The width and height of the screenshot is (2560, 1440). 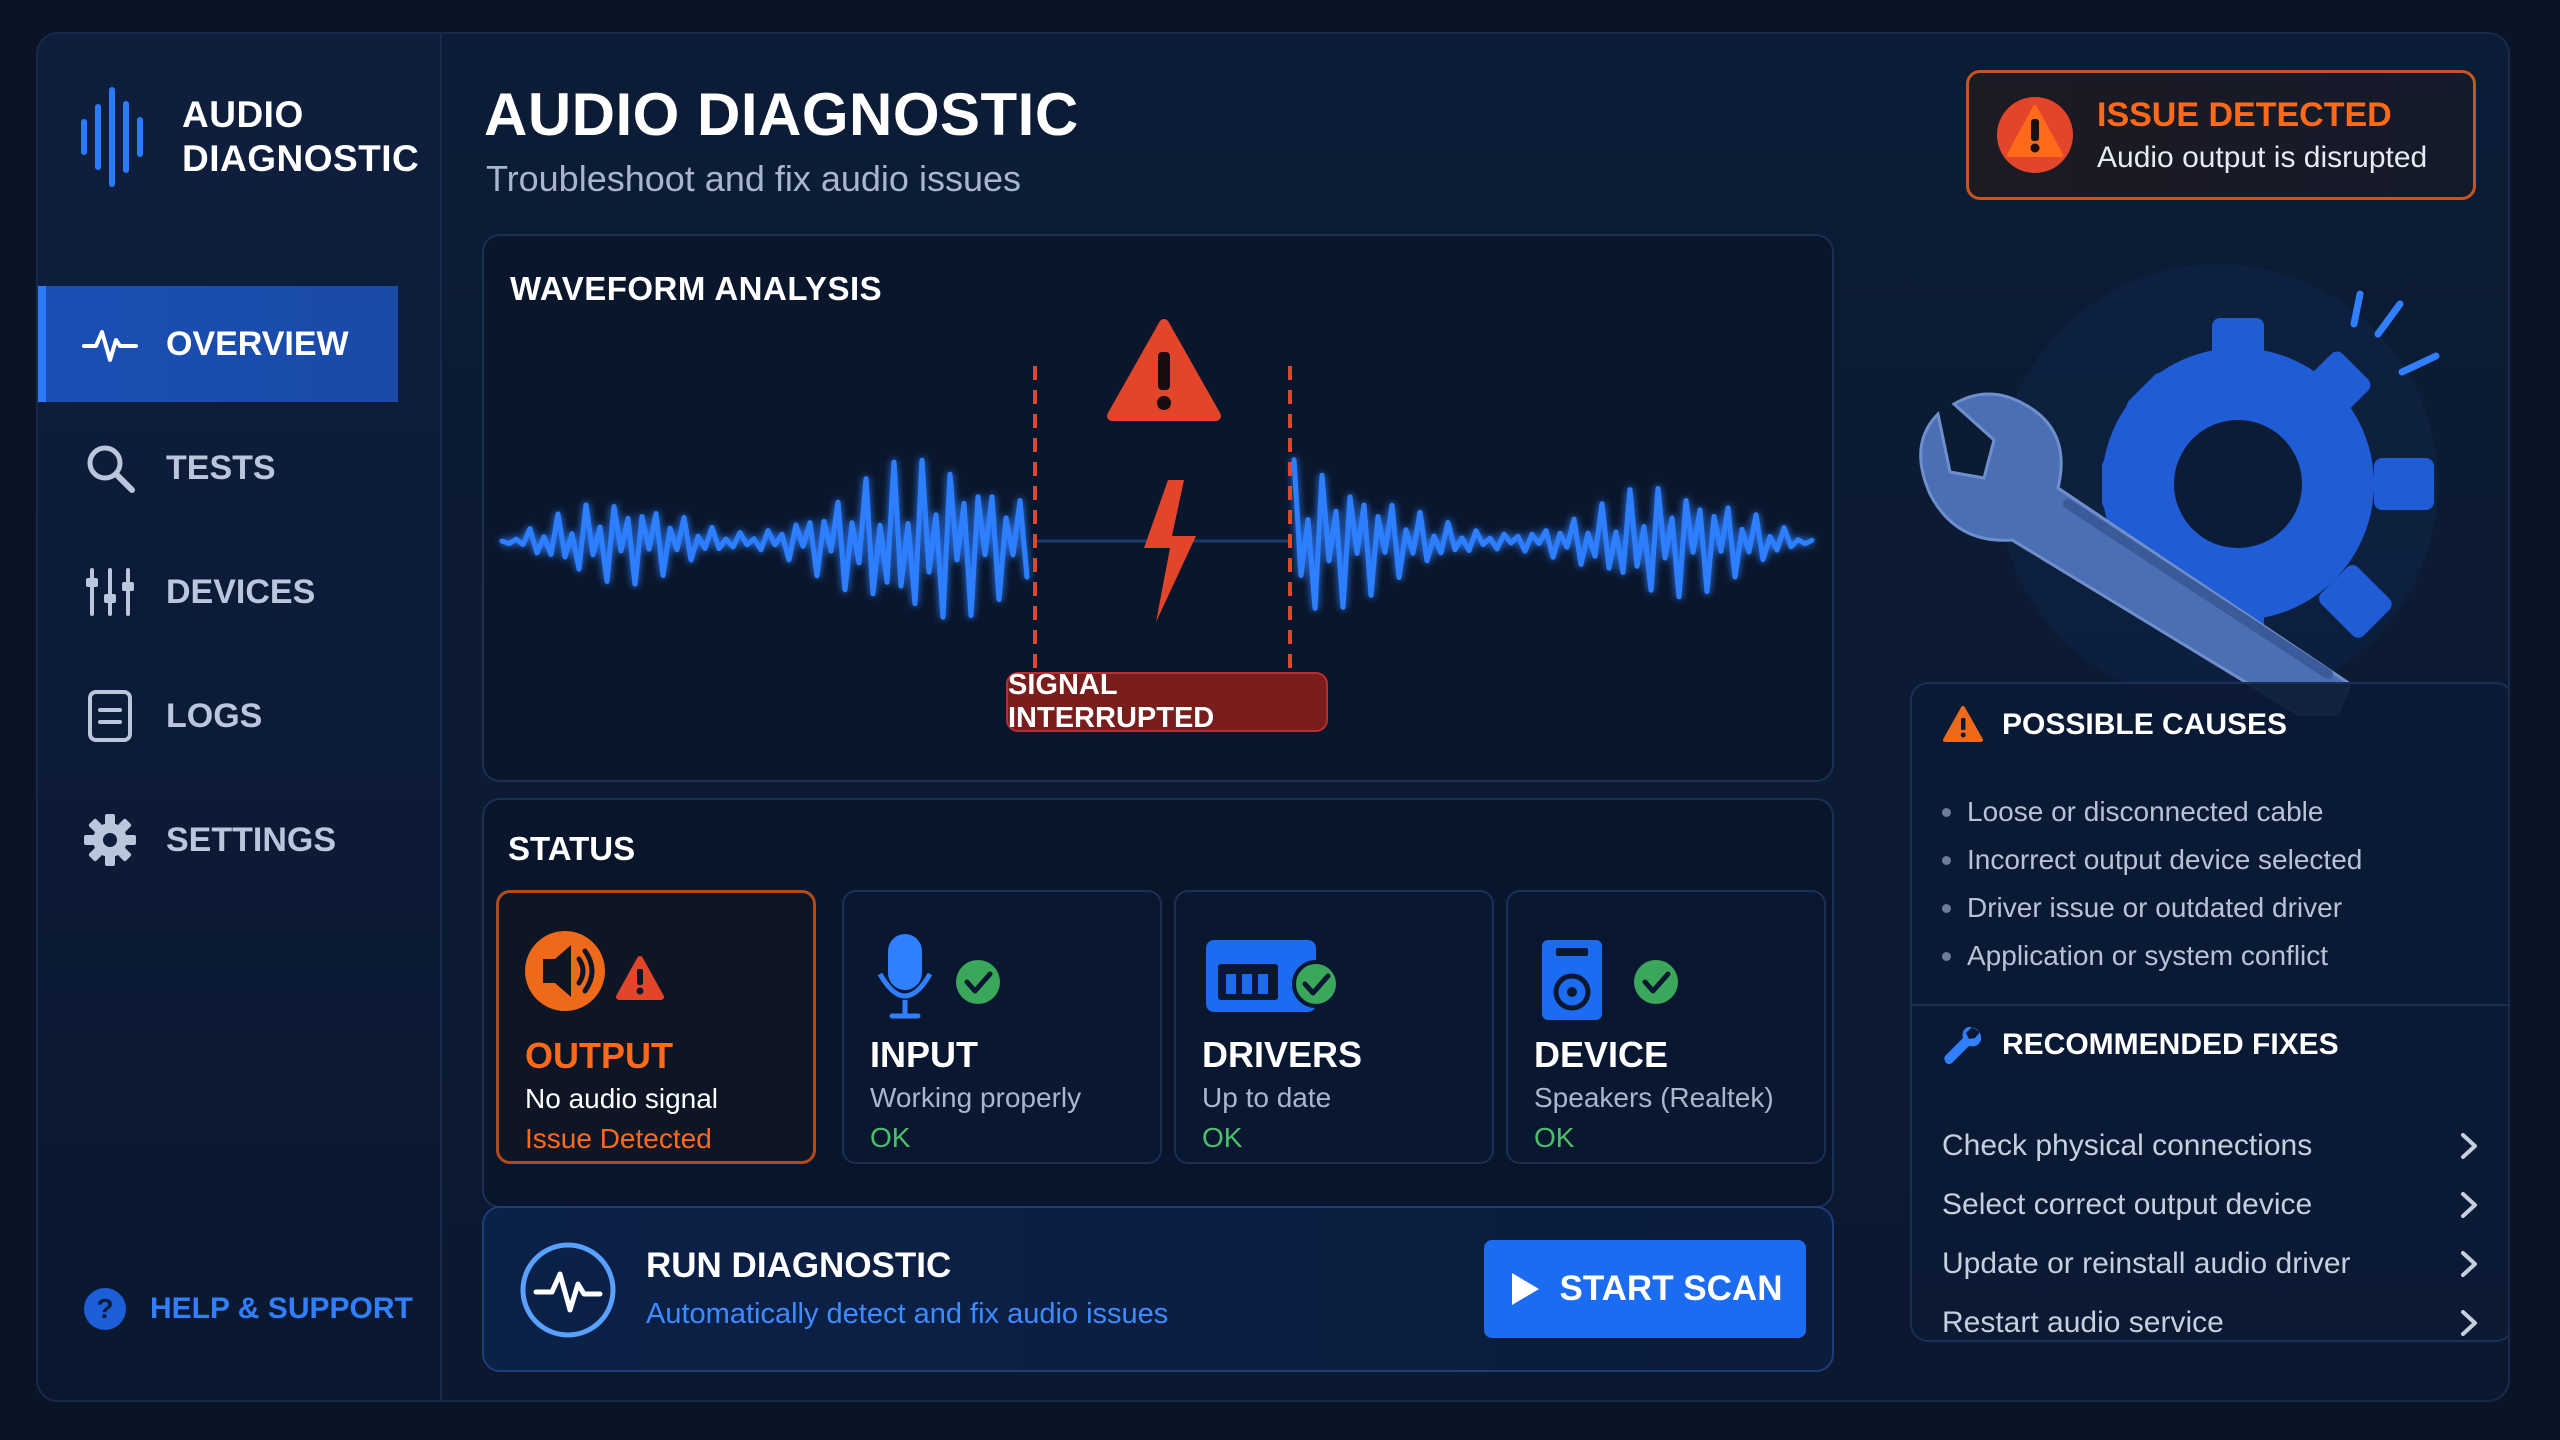 I want to click on document-icon, so click(x=110, y=716).